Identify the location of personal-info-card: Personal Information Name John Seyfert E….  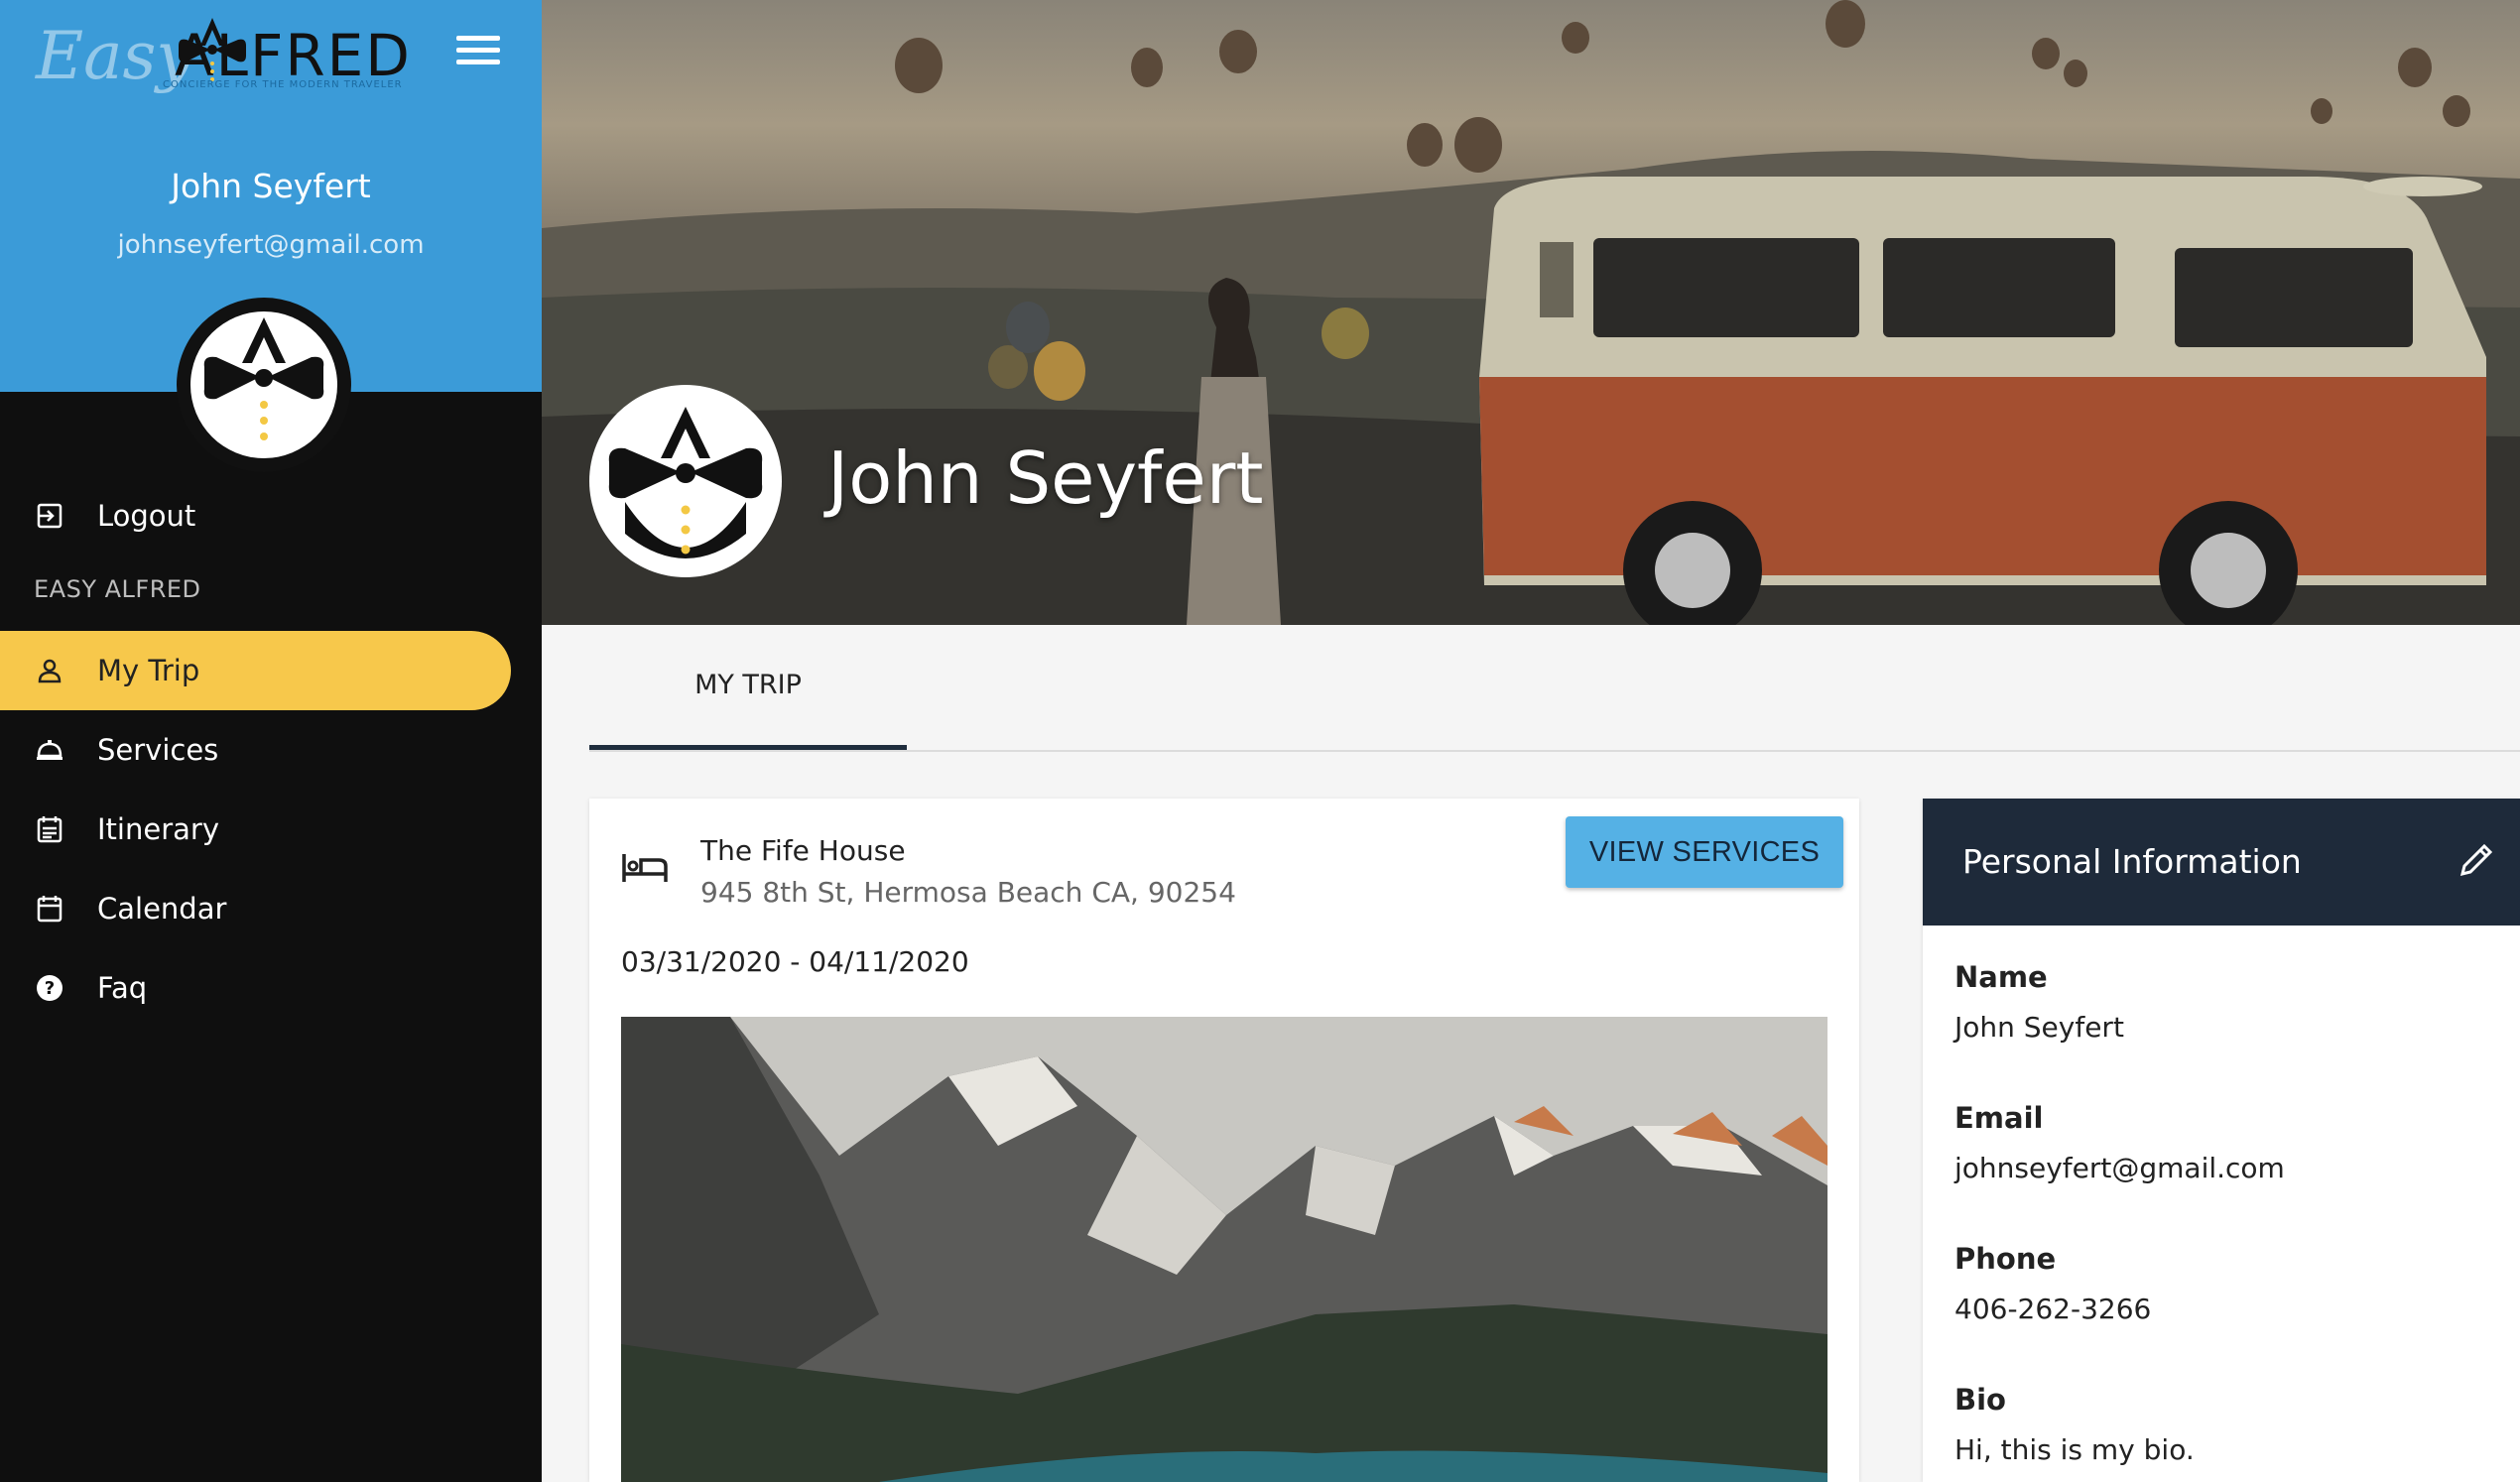
(2221, 1140).